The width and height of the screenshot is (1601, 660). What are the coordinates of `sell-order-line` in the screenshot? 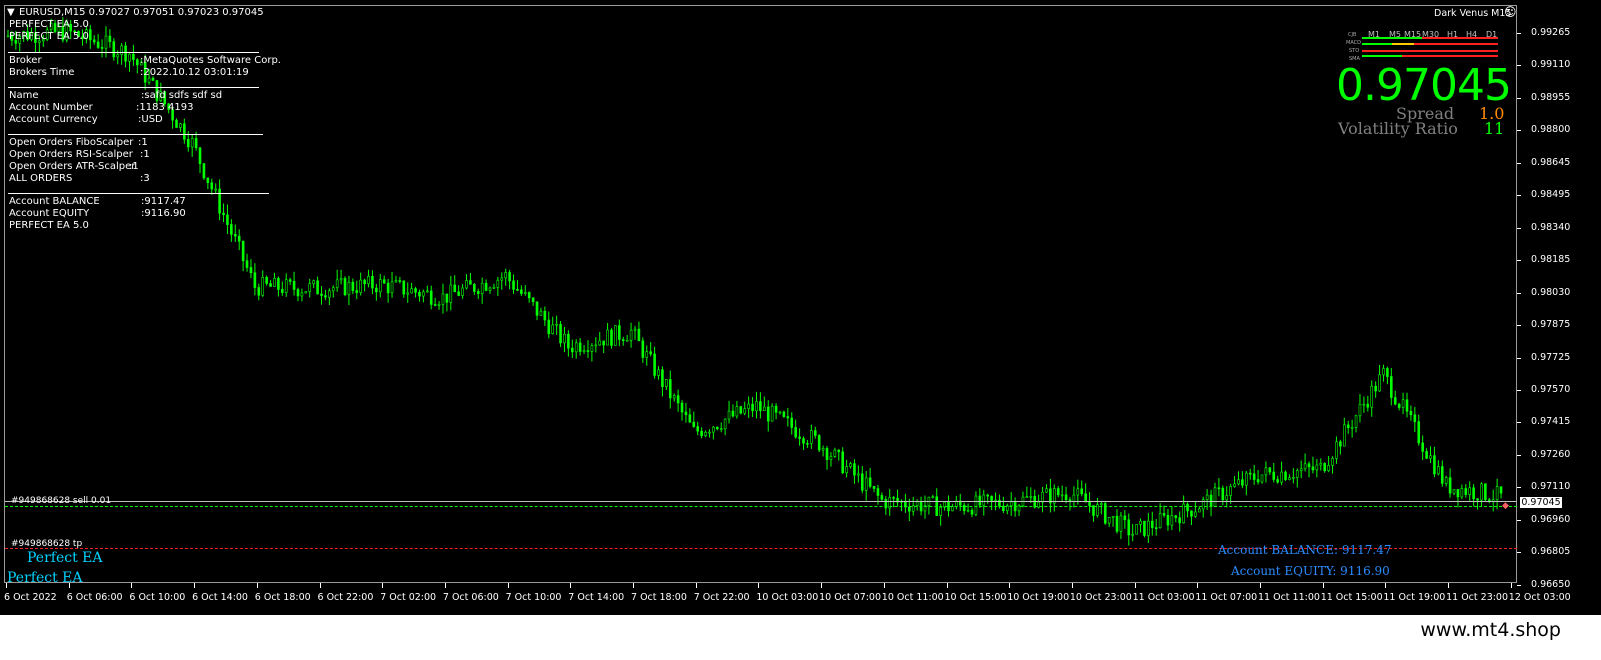 It's located at (761, 506).